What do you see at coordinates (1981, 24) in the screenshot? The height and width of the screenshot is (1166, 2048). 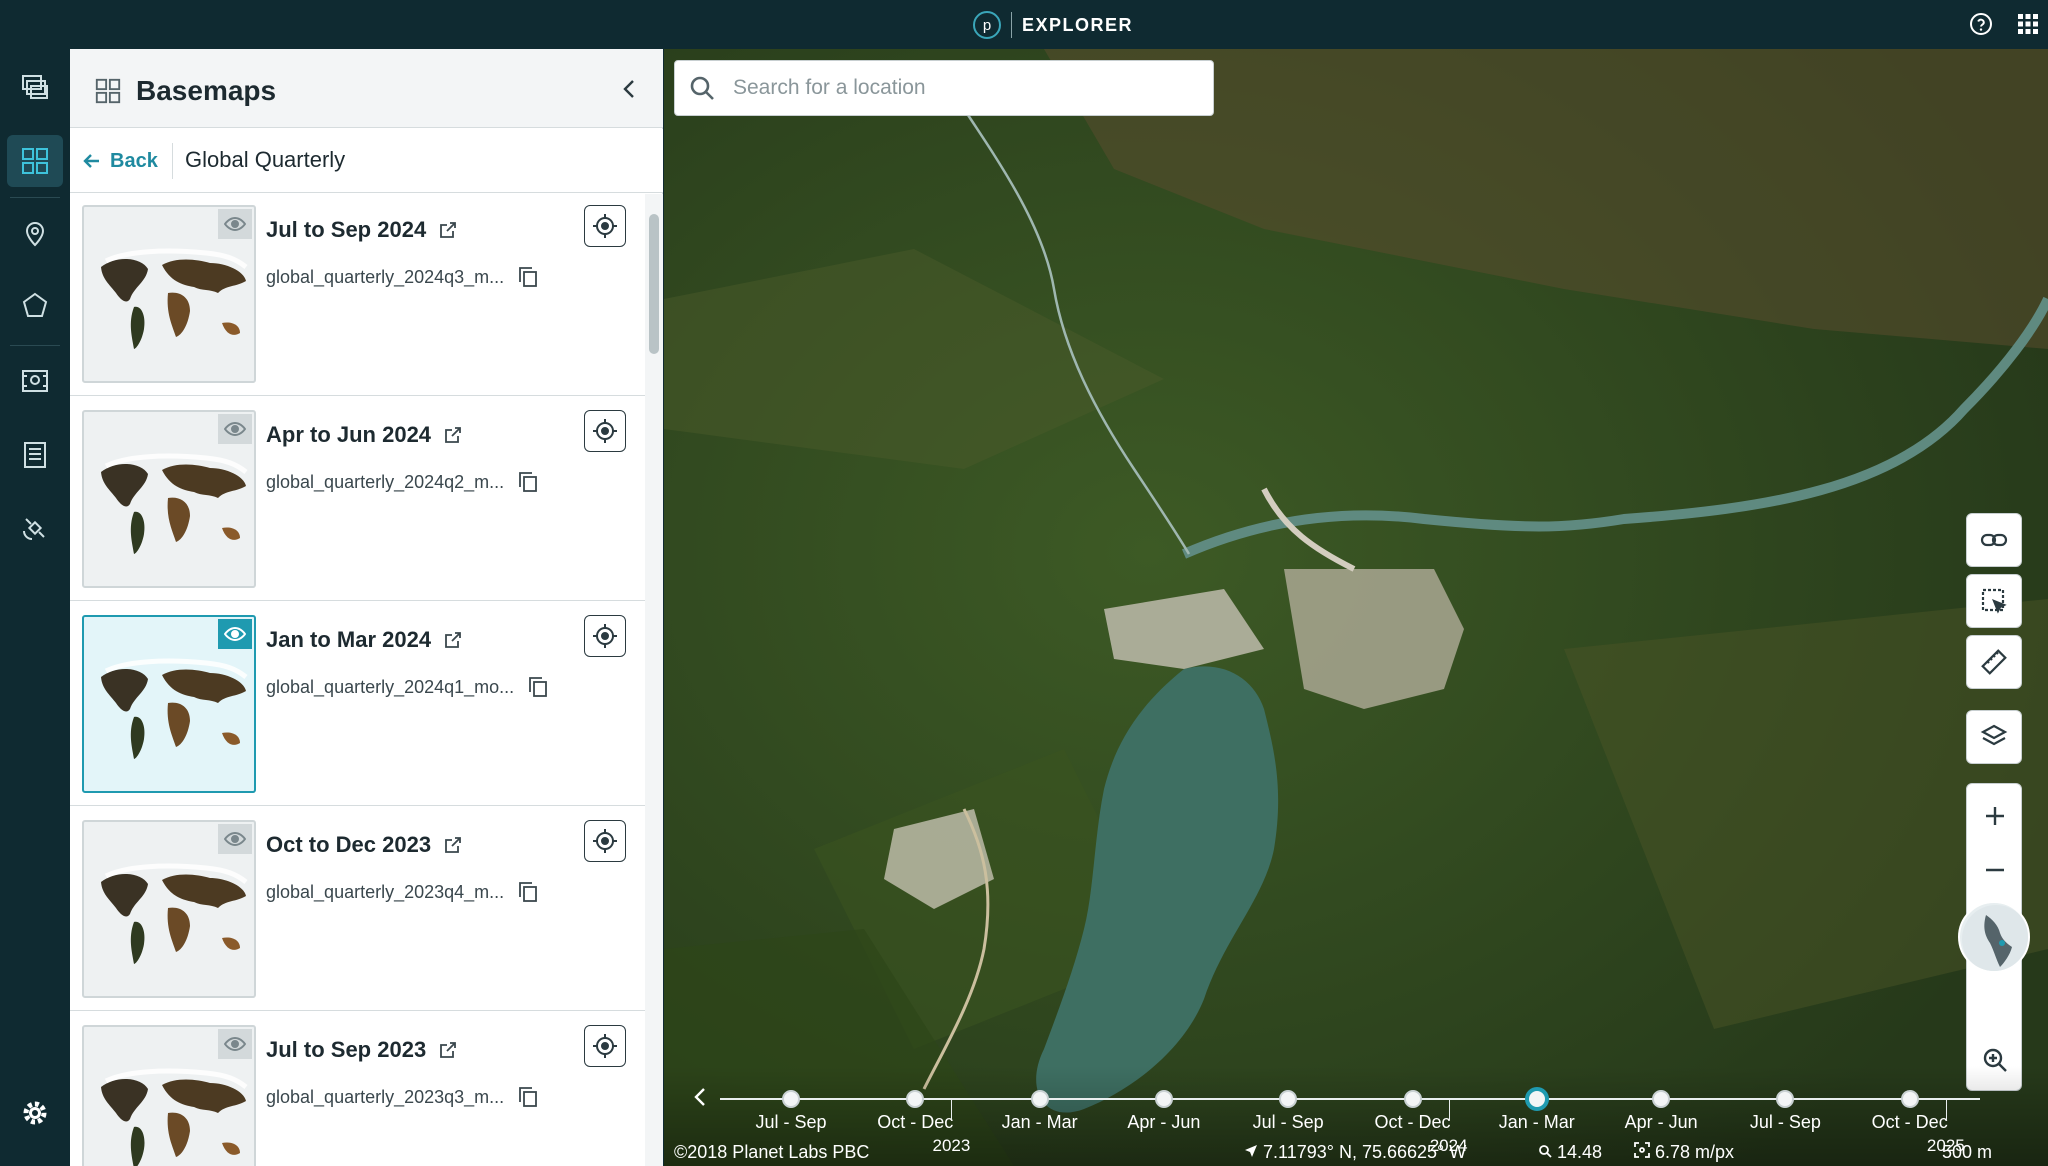 I see `help-icon` at bounding box center [1981, 24].